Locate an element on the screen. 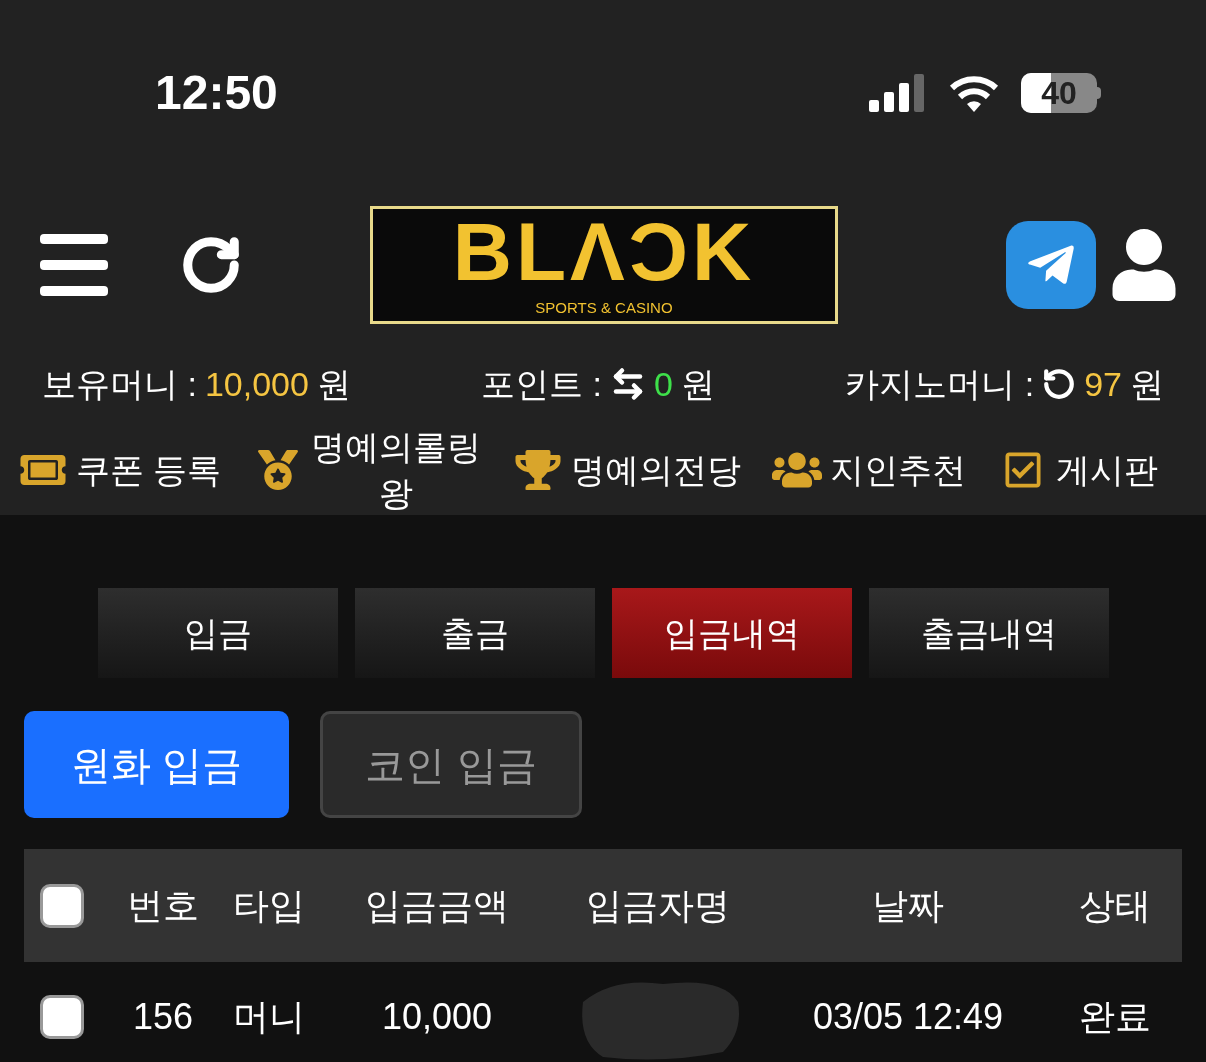 This screenshot has width=1206, height=1062. balance-amount: 0 is located at coordinates (663, 384).